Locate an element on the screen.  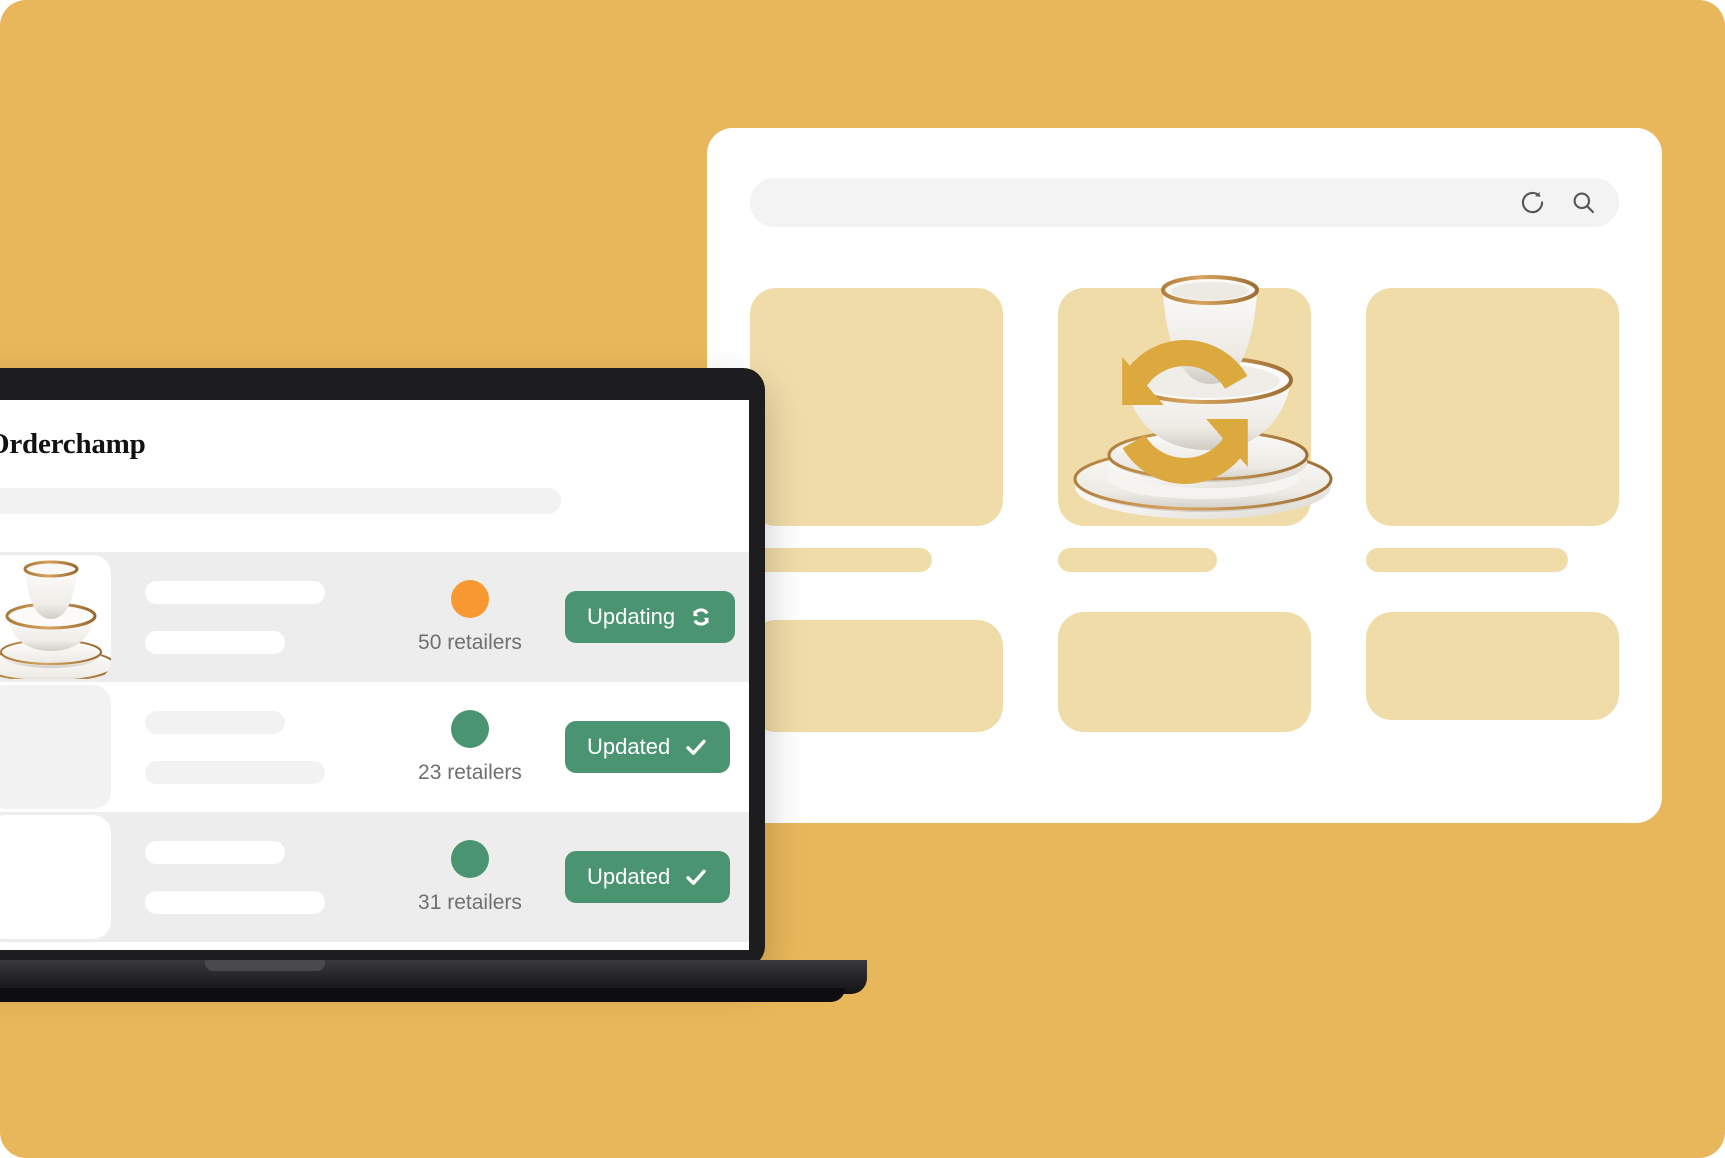
table-row: 31 retailers Updated is located at coordinates (374, 877).